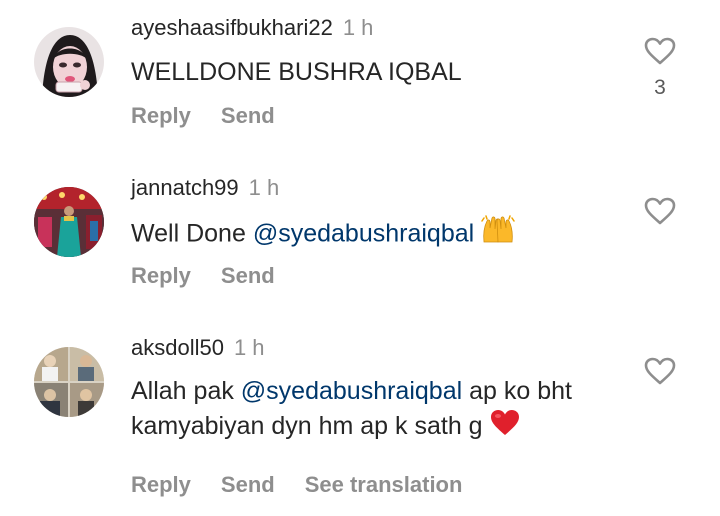  What do you see at coordinates (232, 27) in the screenshot?
I see `username: ayeshaasifbukhari22` at bounding box center [232, 27].